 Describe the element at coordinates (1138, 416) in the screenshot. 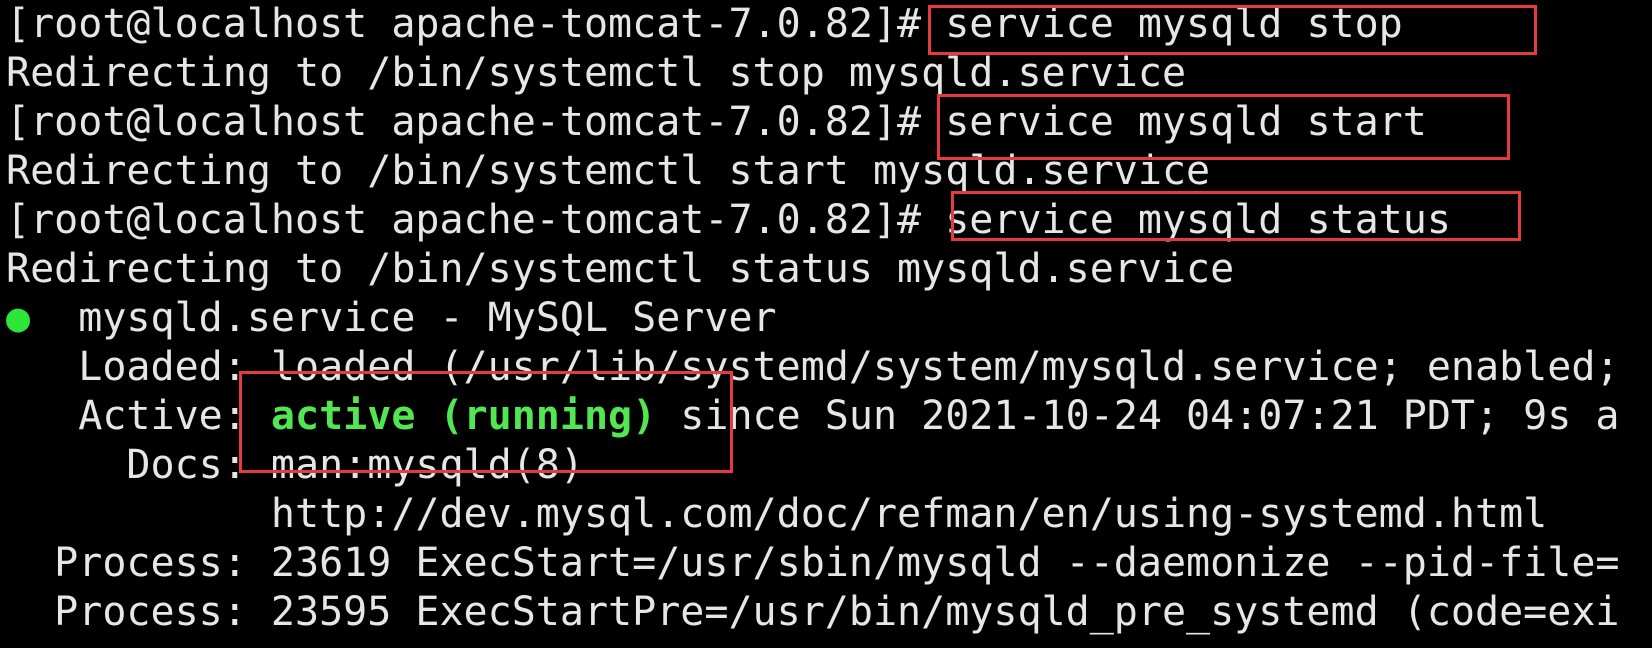

I see `active-since: since Sun 2021-10-24 04:07:21 PDT; 9s a` at that location.